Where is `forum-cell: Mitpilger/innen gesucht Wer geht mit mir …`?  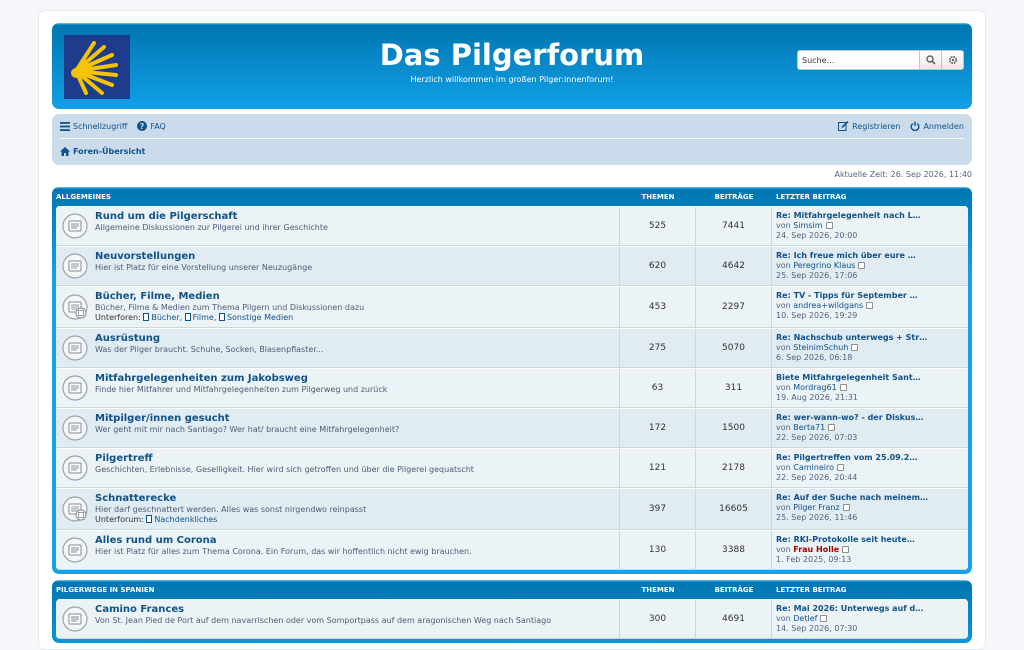
forum-cell: Mitpilger/innen gesucht Wer geht mit mir … is located at coordinates (338, 428).